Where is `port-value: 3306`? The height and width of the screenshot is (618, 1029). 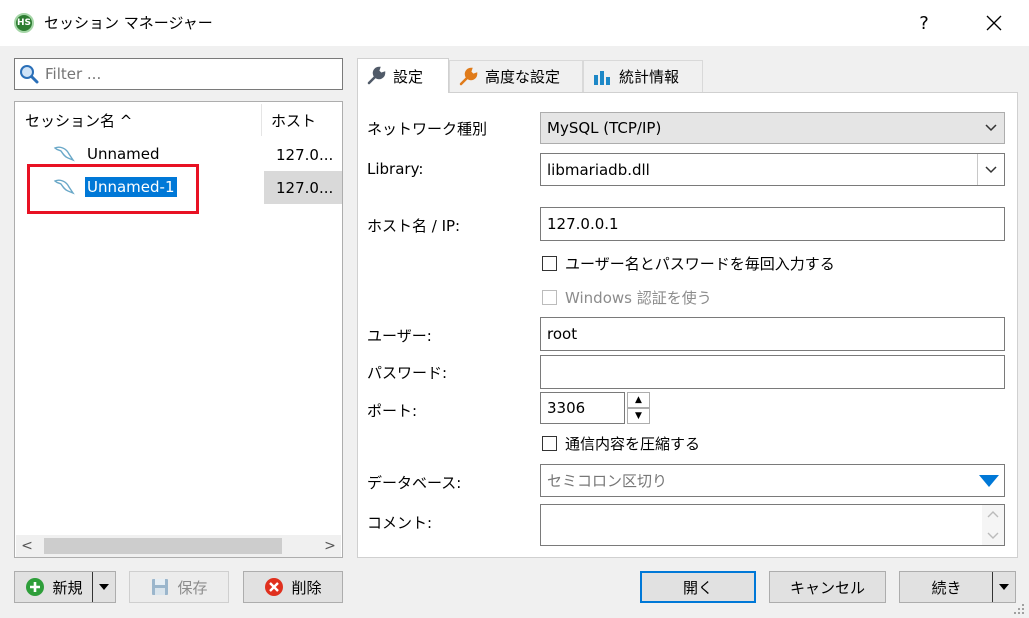
port-value: 3306 is located at coordinates (566, 408).